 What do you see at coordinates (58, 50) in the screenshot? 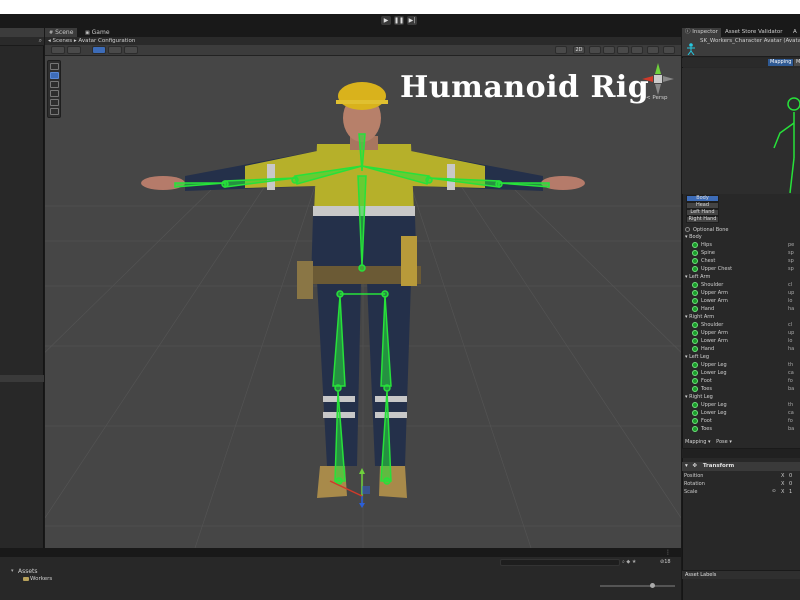
I see `draw-mode-dropdown` at bounding box center [58, 50].